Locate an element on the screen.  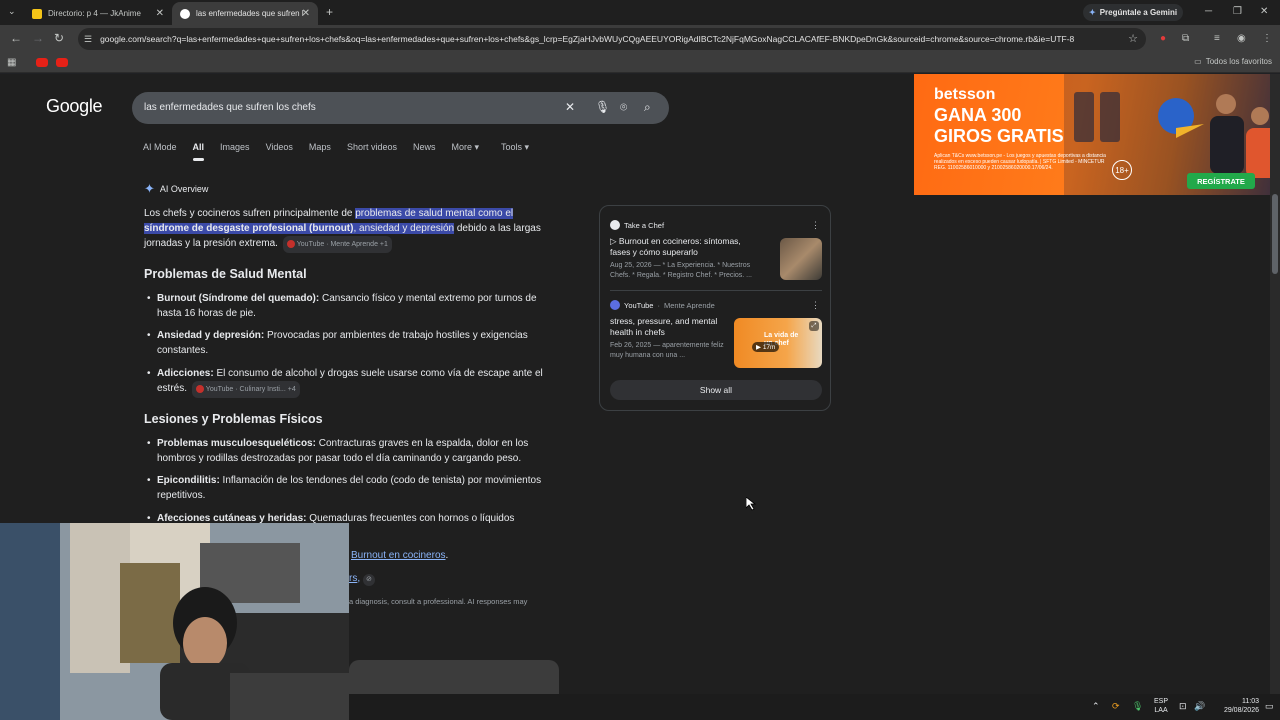
site-info-icon: ☰ is located at coordinates (88, 39).